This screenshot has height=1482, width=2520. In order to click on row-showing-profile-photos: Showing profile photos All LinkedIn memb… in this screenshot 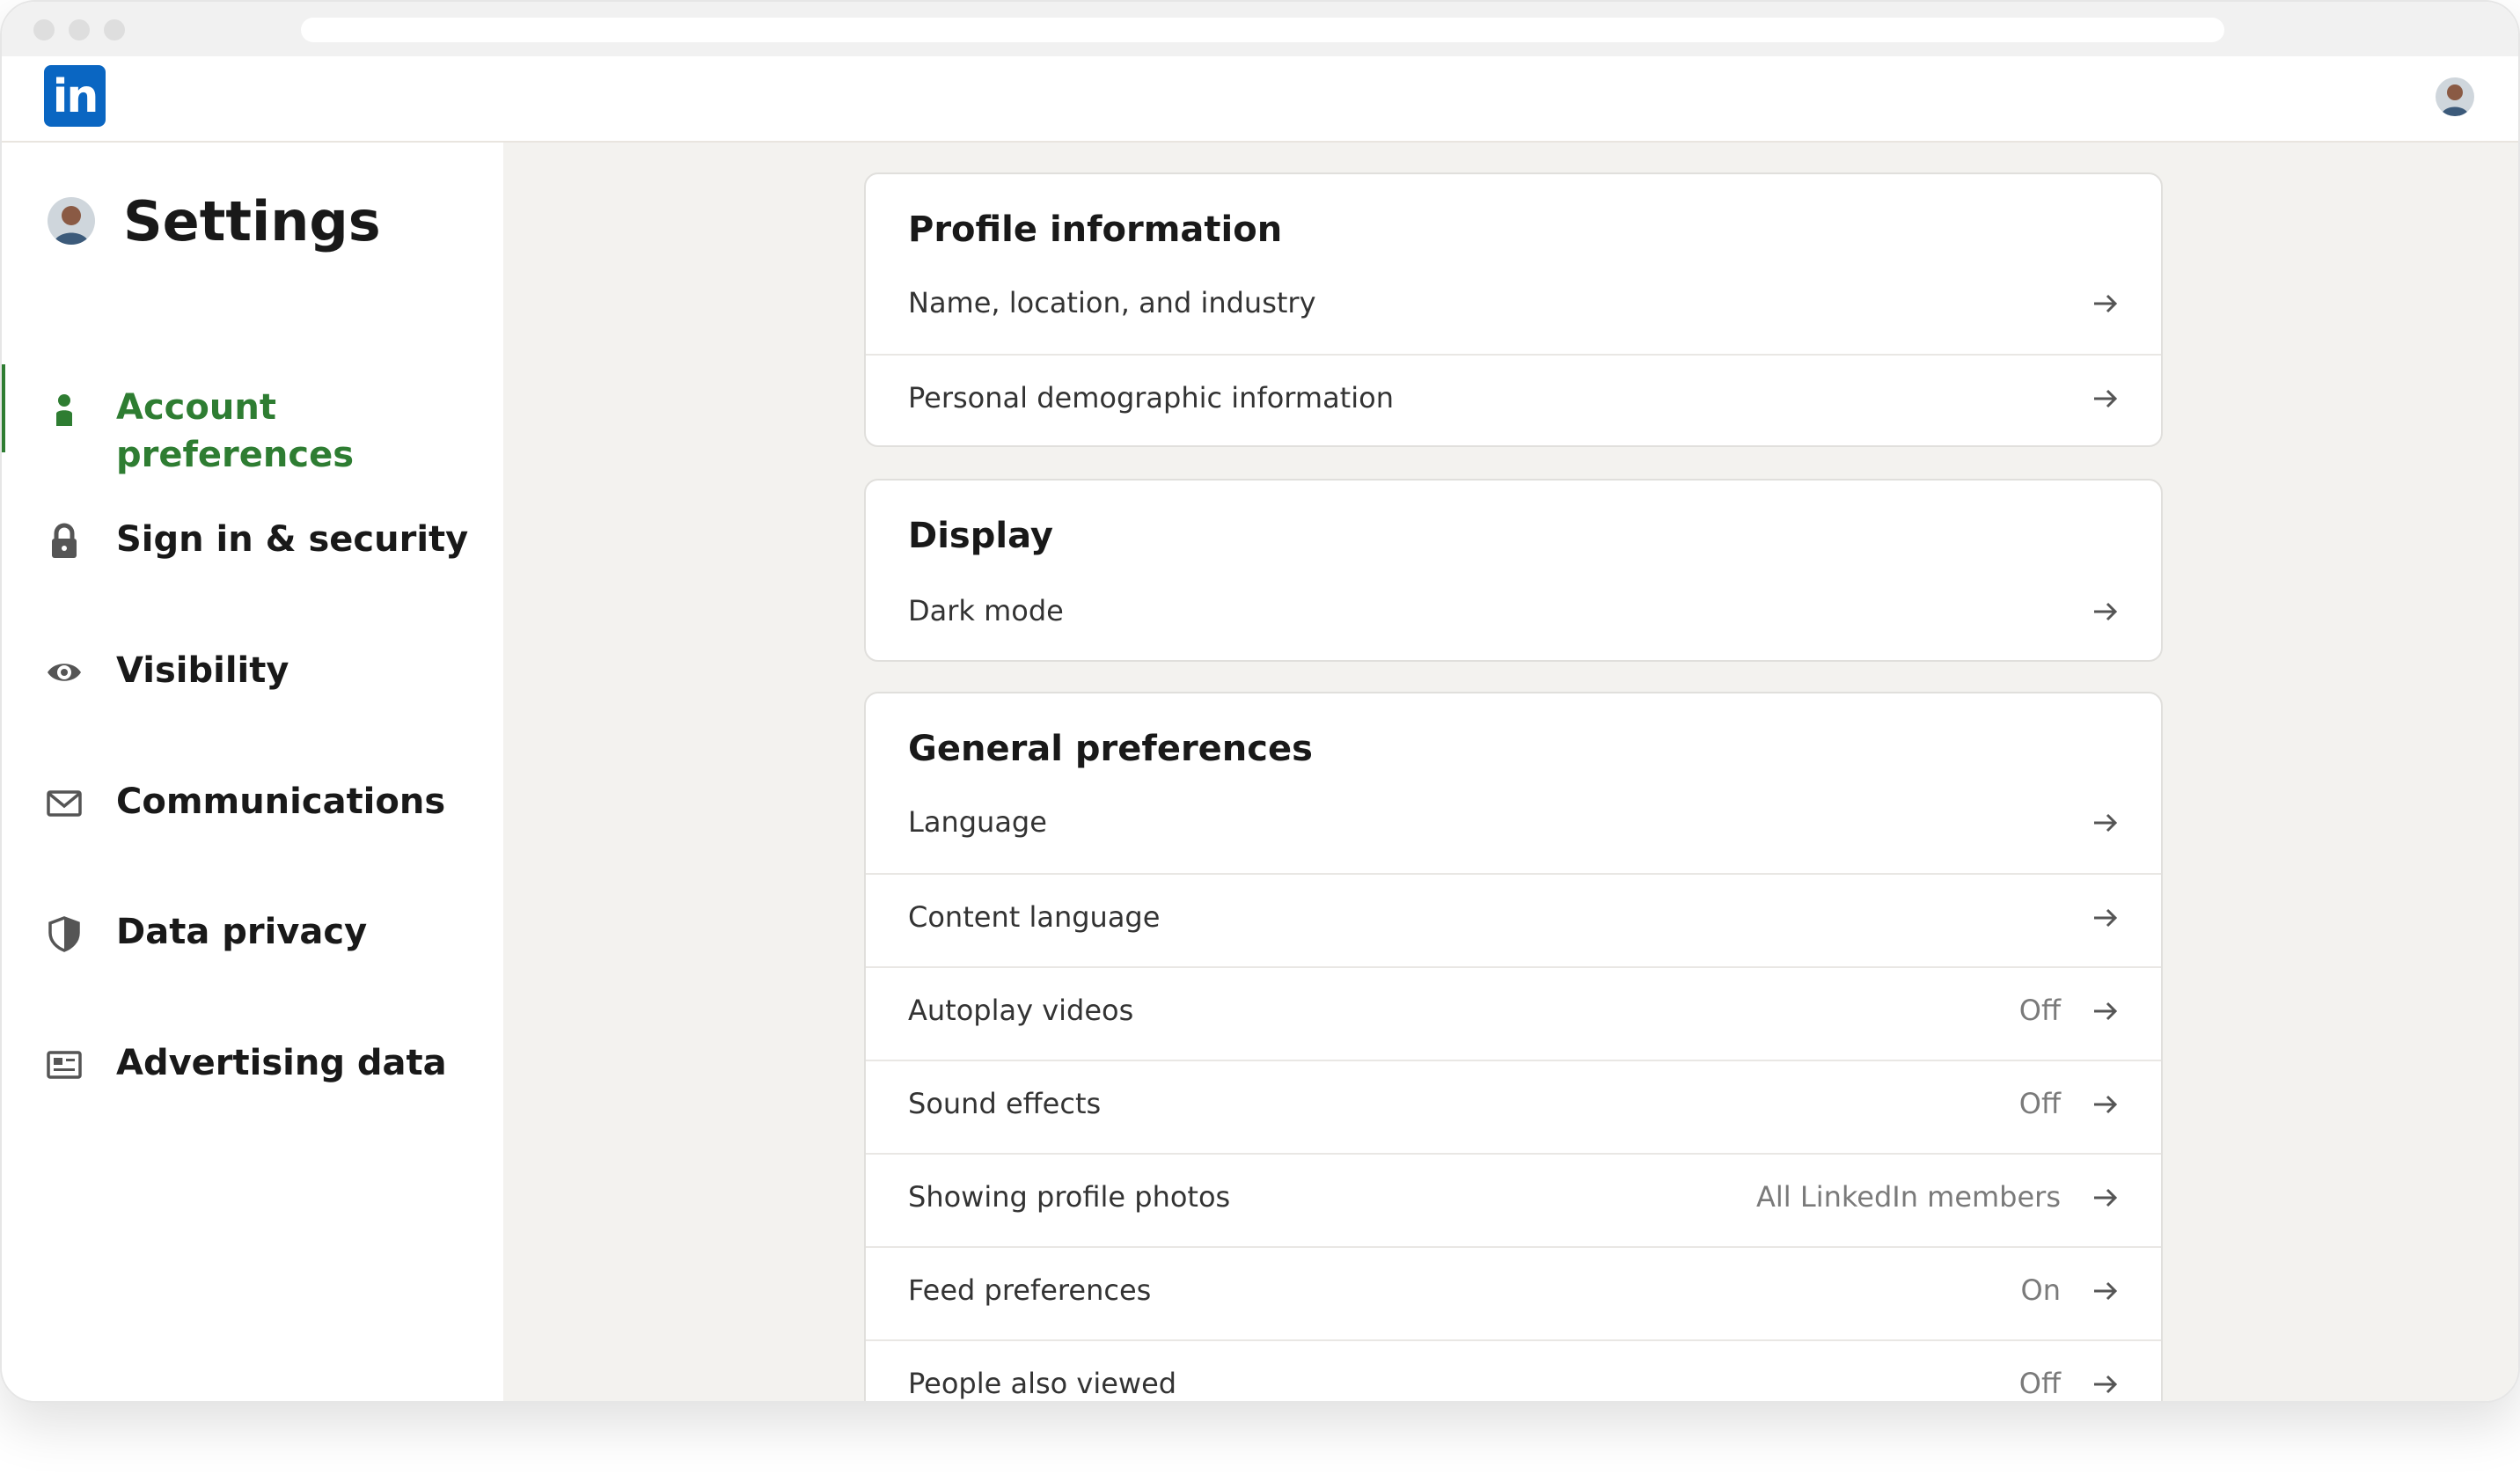, I will do `click(1513, 1200)`.